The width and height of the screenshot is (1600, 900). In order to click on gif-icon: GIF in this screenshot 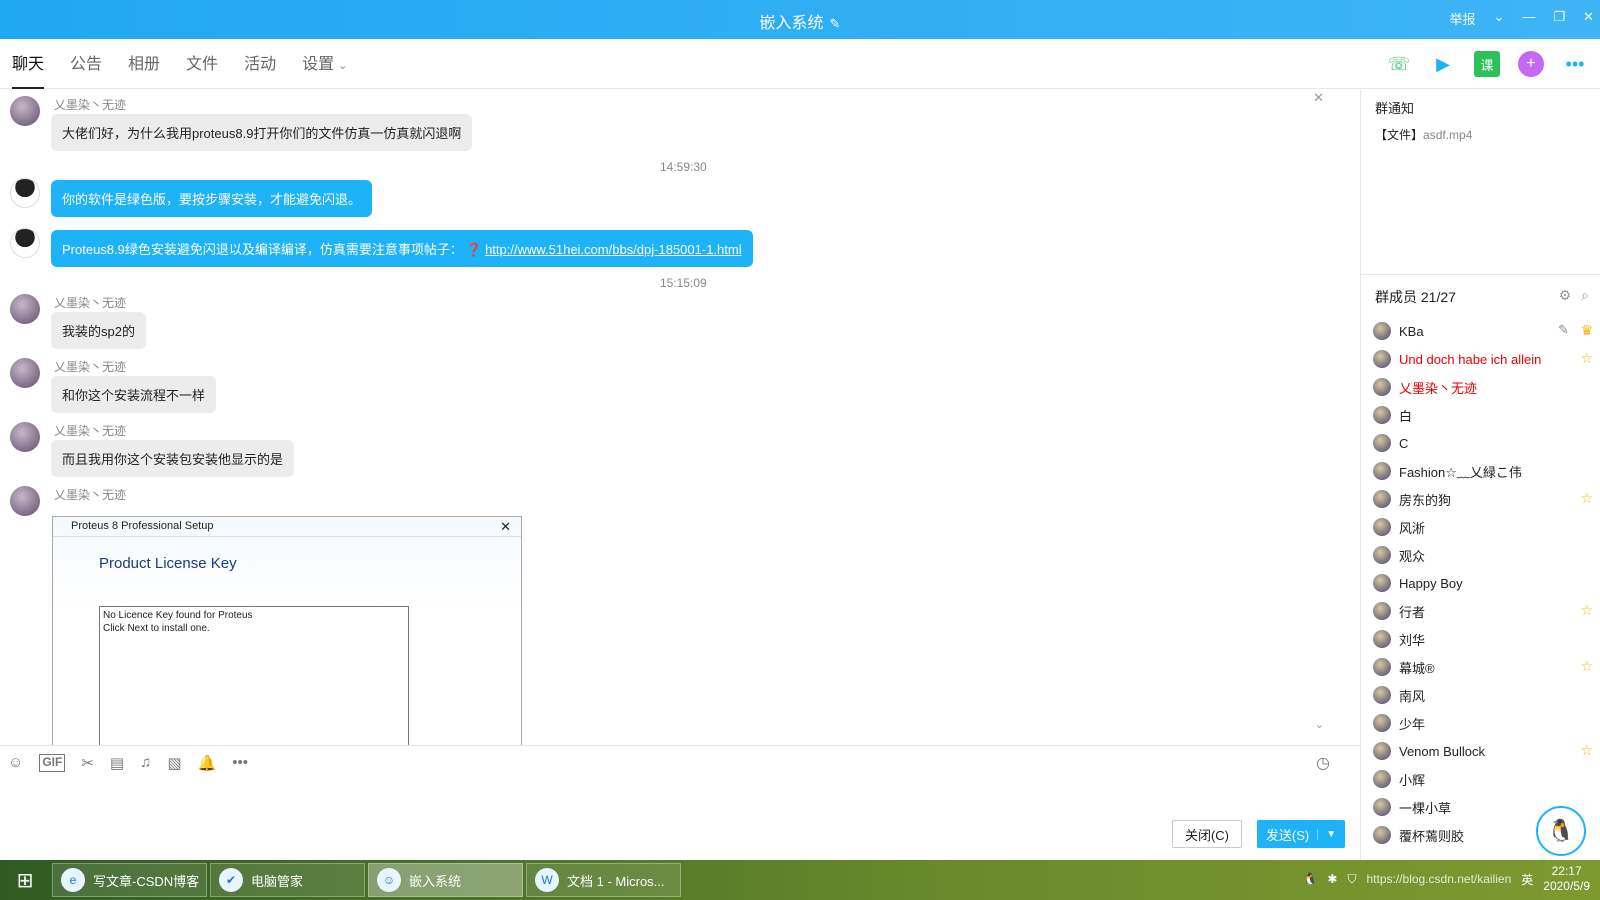, I will do `click(52, 763)`.